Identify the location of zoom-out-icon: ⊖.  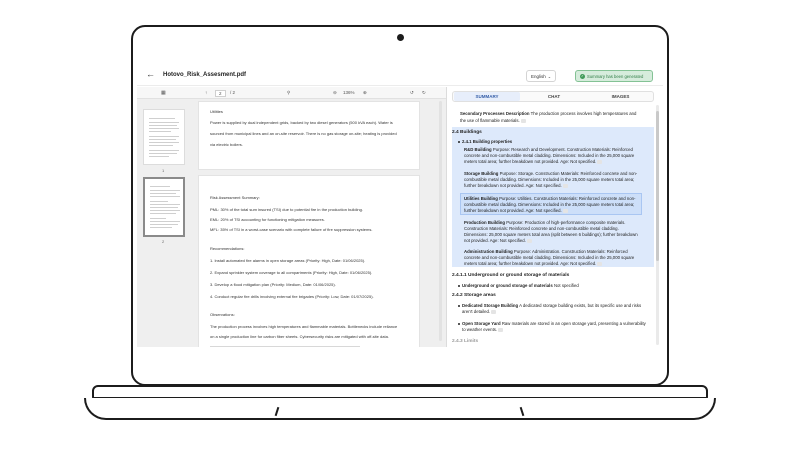
(335, 93).